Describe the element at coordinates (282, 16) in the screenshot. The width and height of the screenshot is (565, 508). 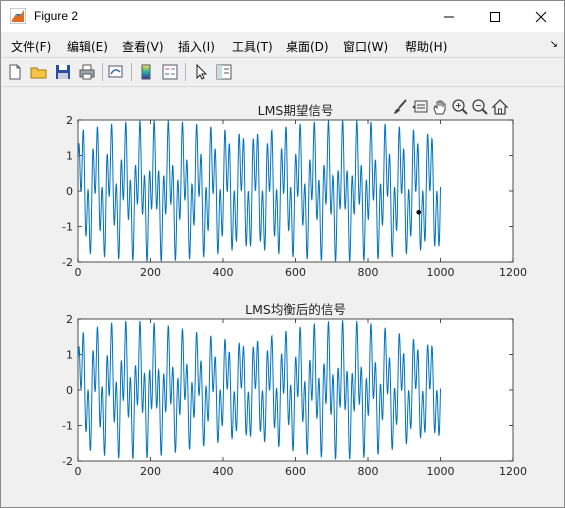
I see `title-bar: Figure 2` at that location.